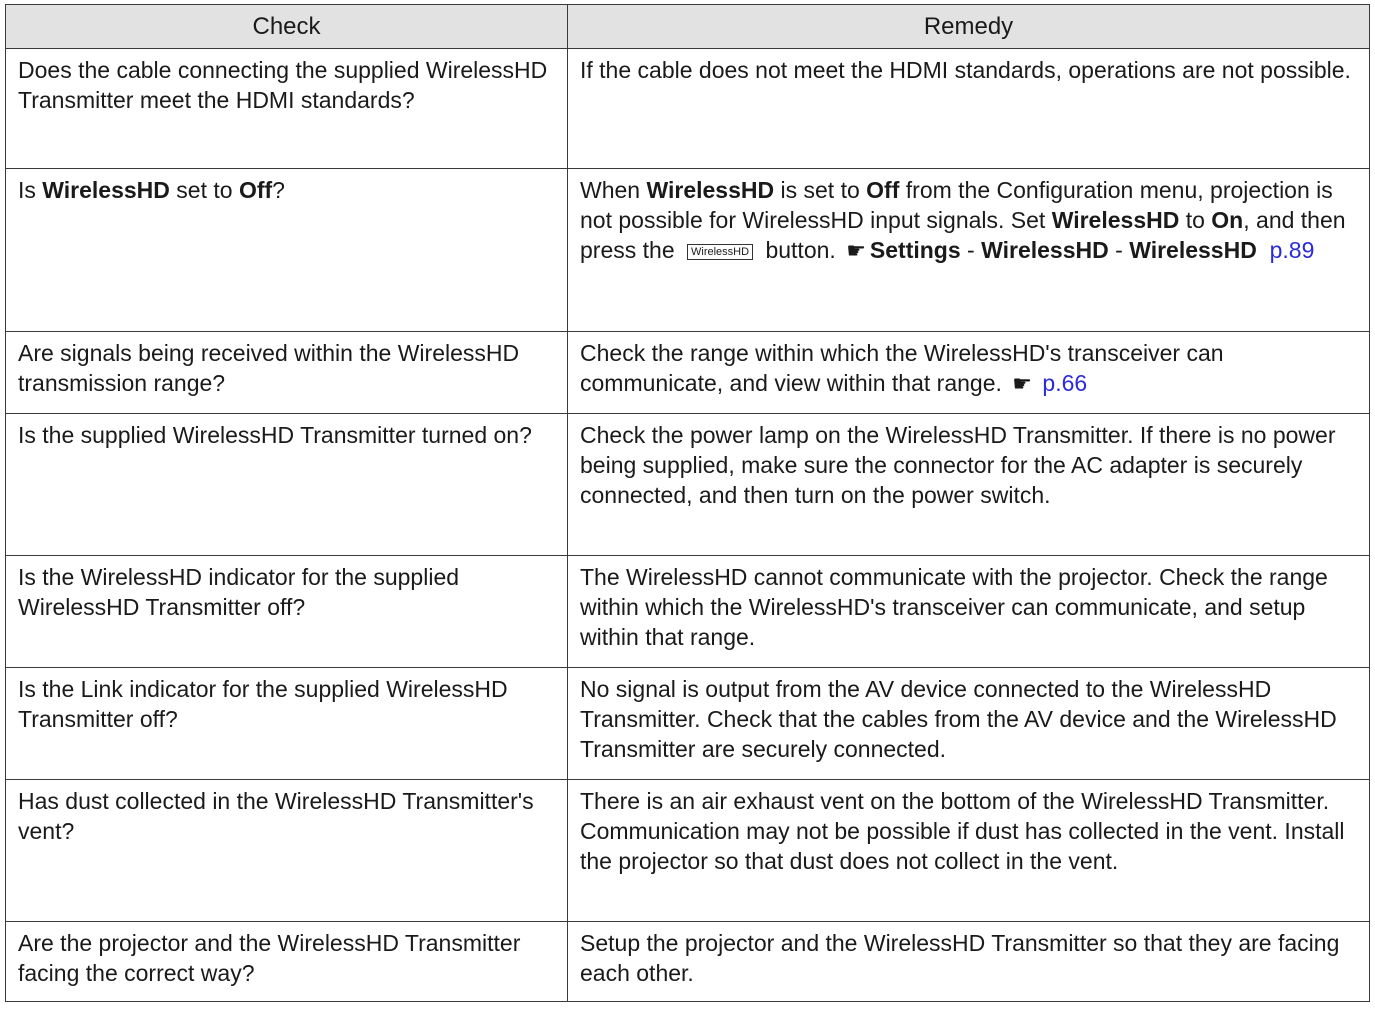  What do you see at coordinates (286, 26) in the screenshot?
I see `column-header-check: Check` at bounding box center [286, 26].